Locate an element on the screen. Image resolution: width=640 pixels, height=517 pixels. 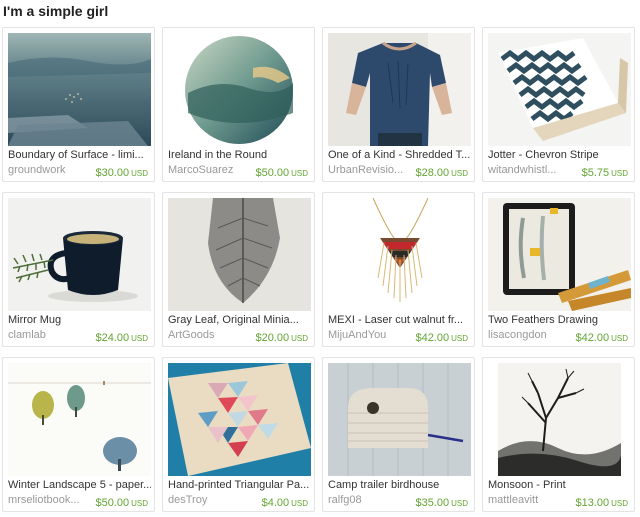
listing-title: Mirror Mug is located at coordinates (79, 320).